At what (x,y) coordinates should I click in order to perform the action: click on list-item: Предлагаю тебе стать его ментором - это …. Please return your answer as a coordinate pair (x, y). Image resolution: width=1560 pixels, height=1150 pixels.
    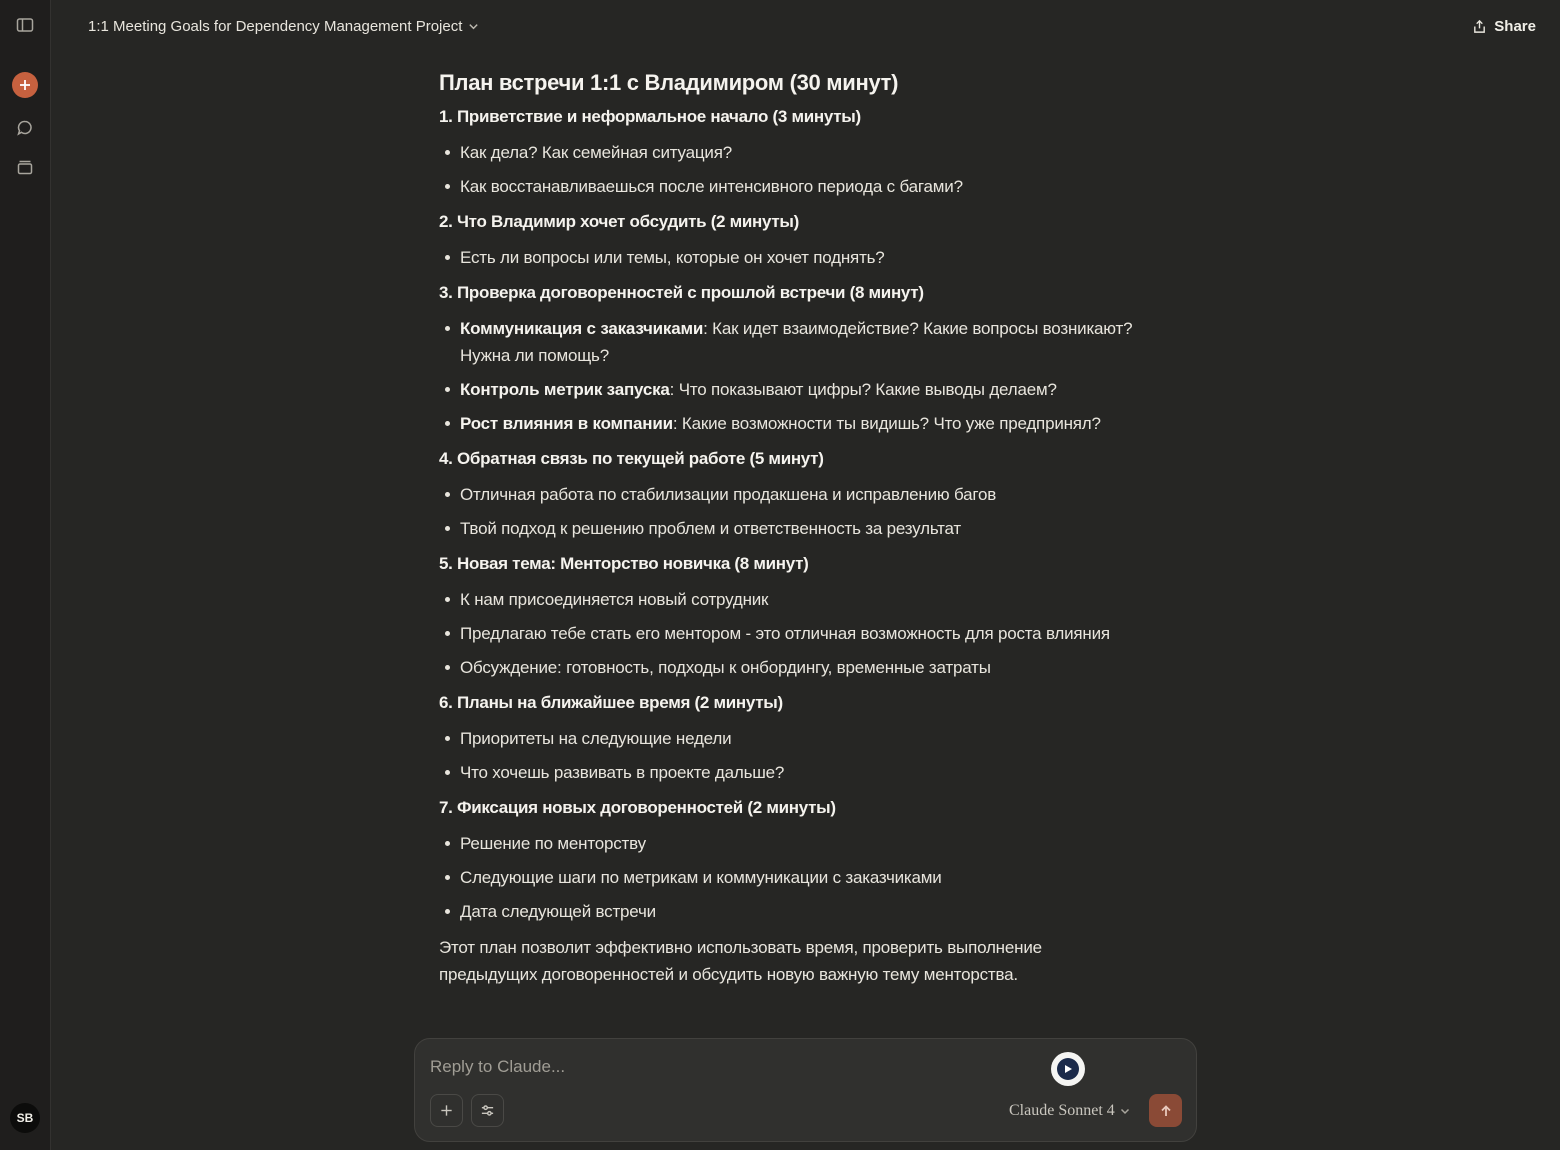
    Looking at the image, I should click on (789, 633).